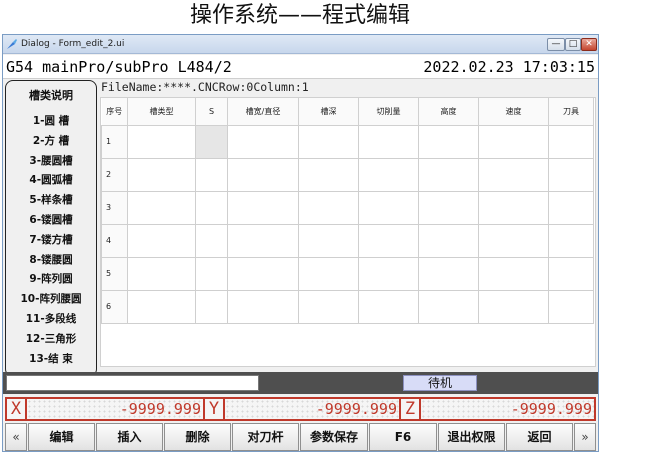 The width and height of the screenshot is (660, 454). I want to click on maximize-button: □, so click(573, 44).